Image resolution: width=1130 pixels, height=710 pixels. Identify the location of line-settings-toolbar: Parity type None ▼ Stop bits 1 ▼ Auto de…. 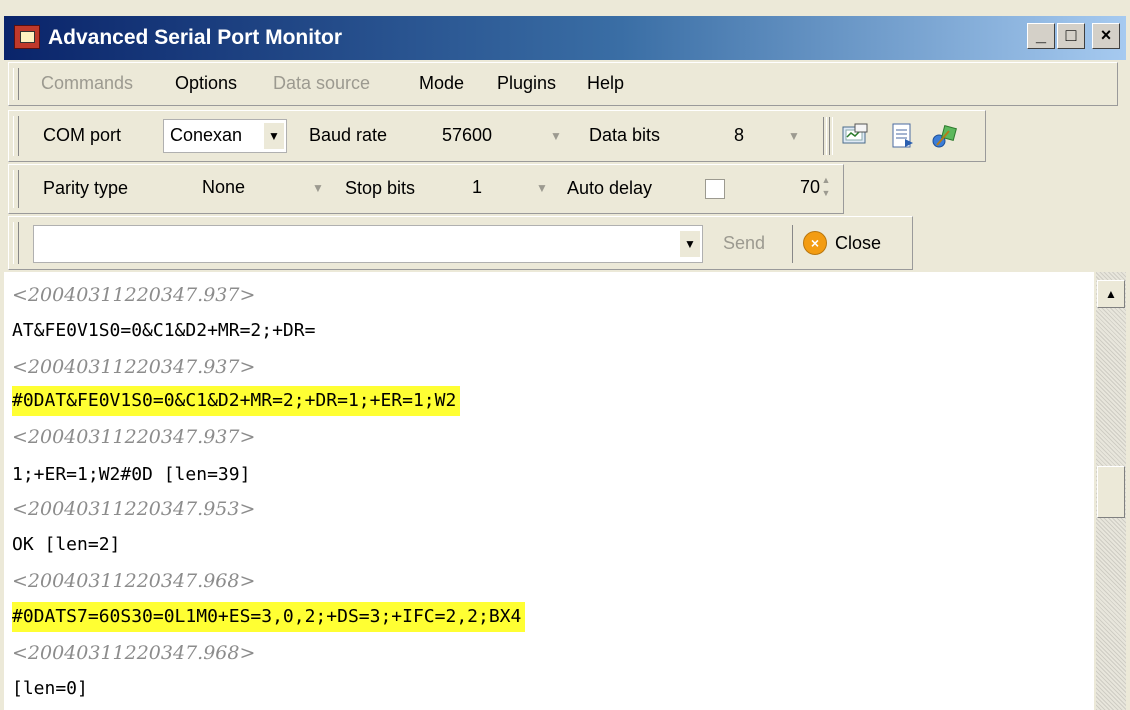
(426, 189).